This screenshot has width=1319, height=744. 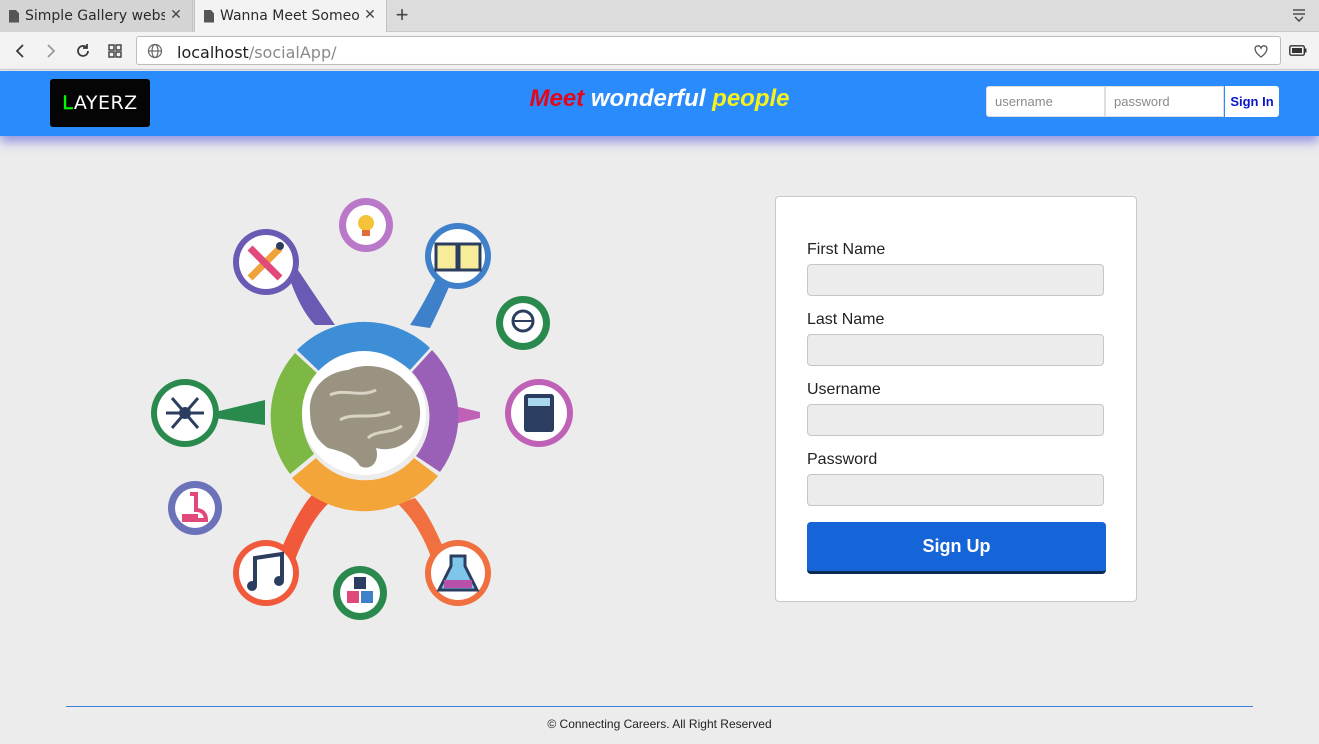 I want to click on url-text: localhost/socialApp/, so click(x=257, y=52).